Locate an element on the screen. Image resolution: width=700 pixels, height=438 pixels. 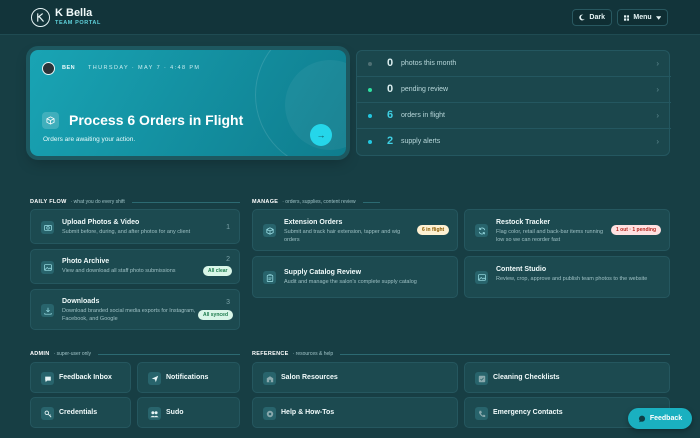
moon-icon is located at coordinates (582, 17).